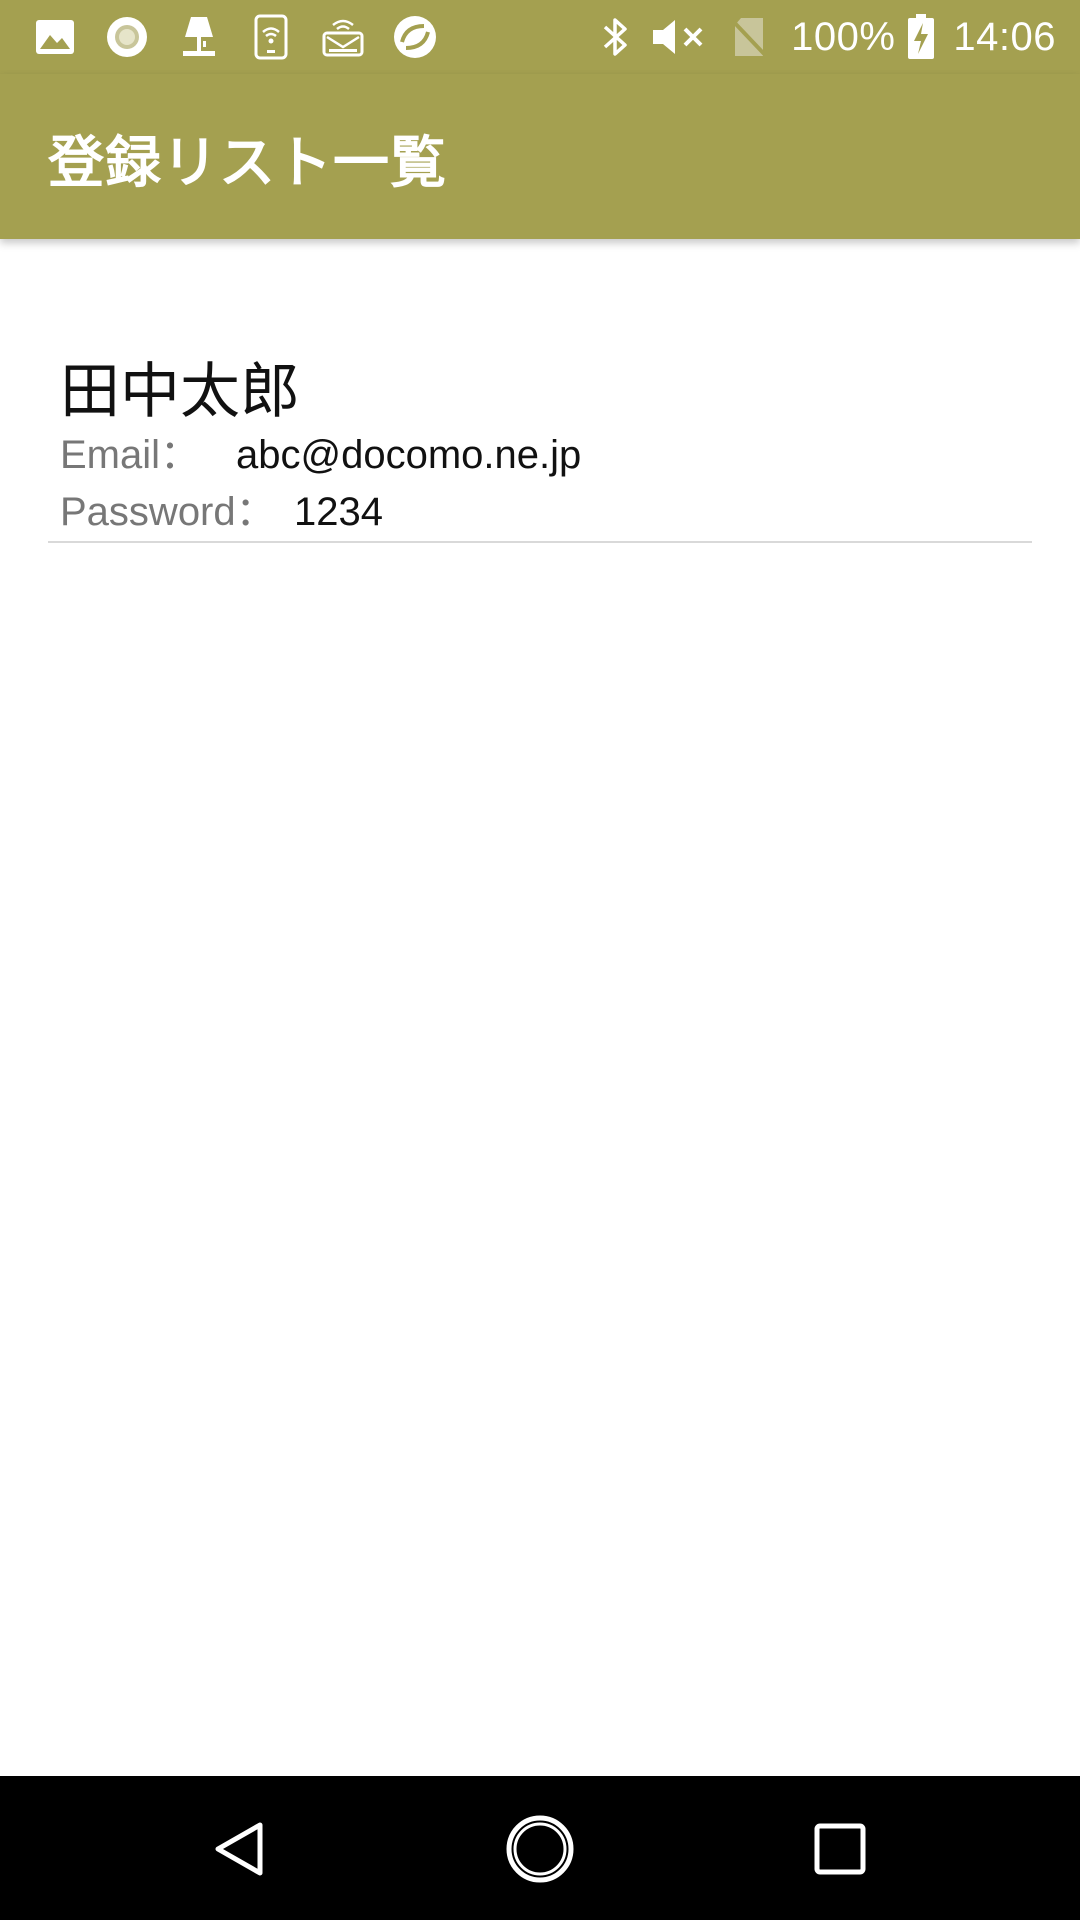 The image size is (1080, 1920). I want to click on page-title: 登録リスト一覧, so click(247, 163).